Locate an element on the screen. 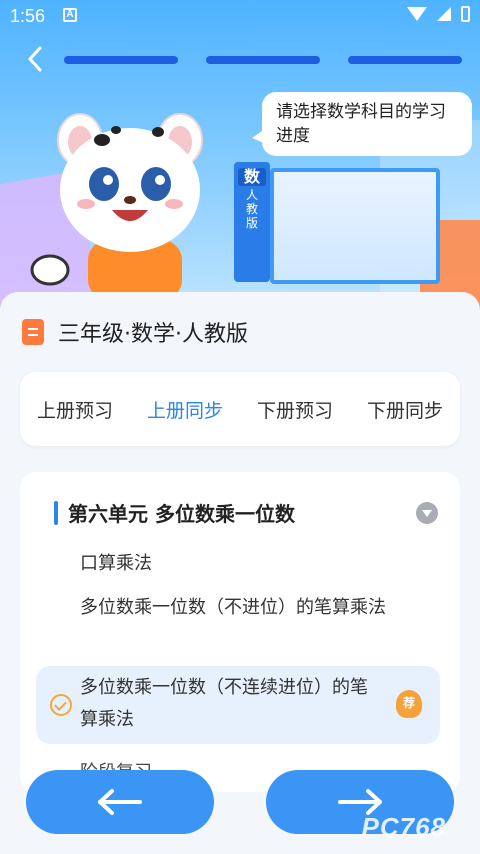 The image size is (480, 854). chevron-left-icon is located at coordinates (35, 59).